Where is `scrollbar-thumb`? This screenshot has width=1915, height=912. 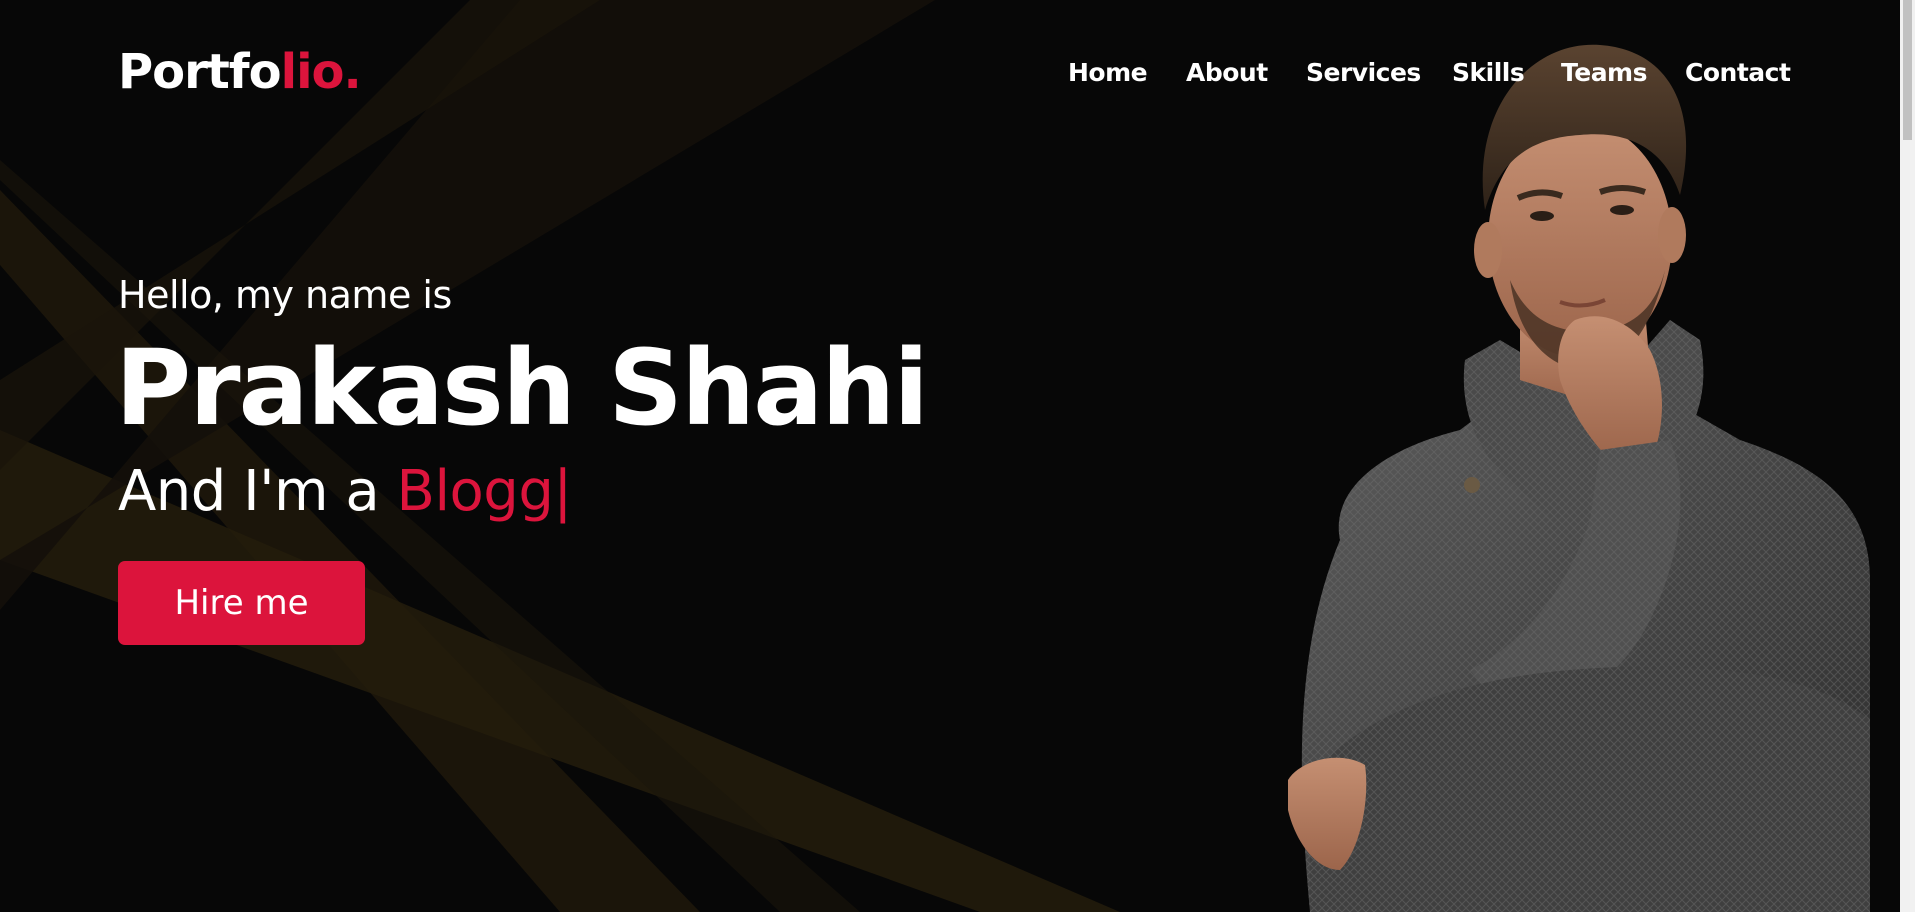
scrollbar-thumb is located at coordinates (1907, 70).